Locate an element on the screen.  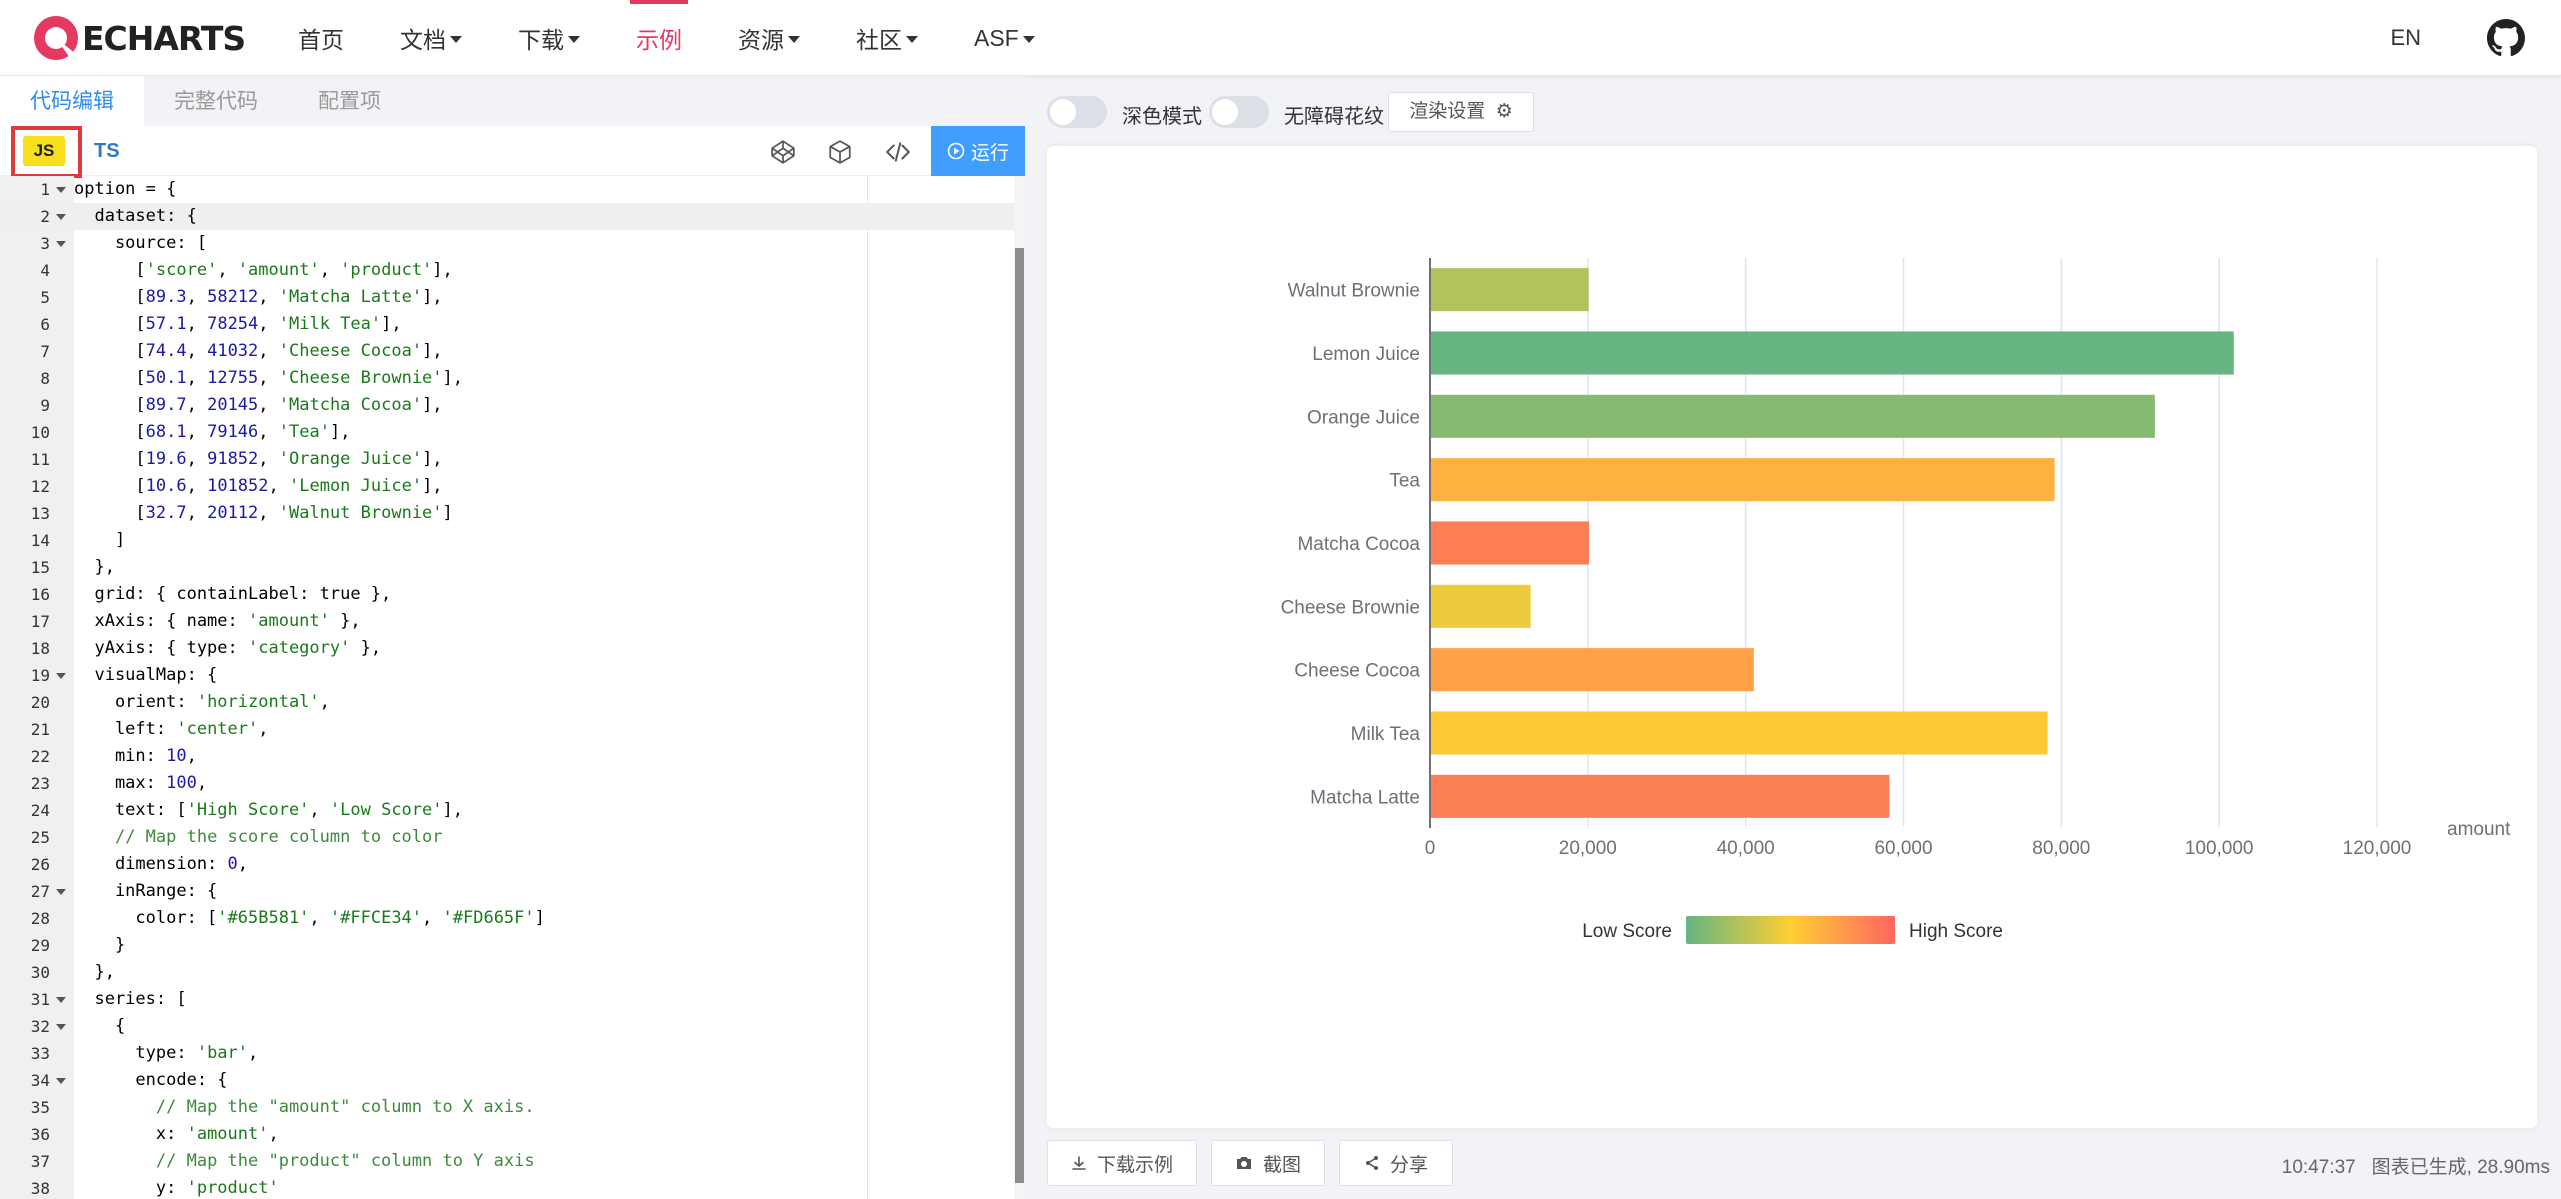
code-line: 34 encode: { is located at coordinates (507, 1080).